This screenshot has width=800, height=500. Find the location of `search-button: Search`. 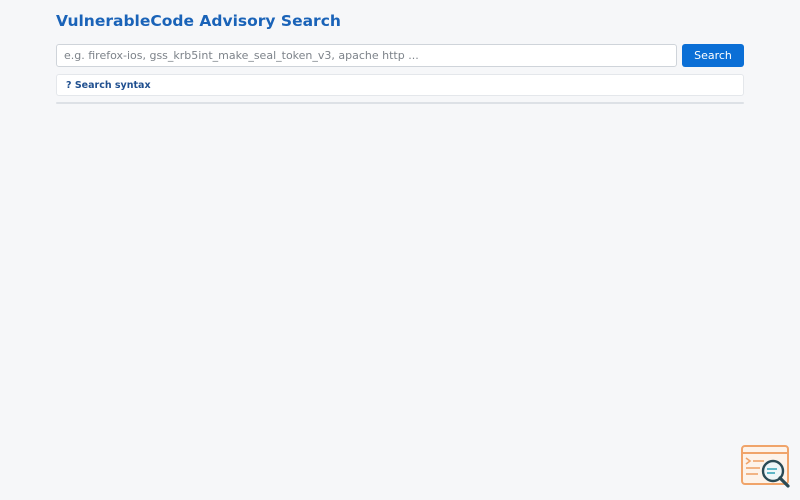

search-button: Search is located at coordinates (713, 55).